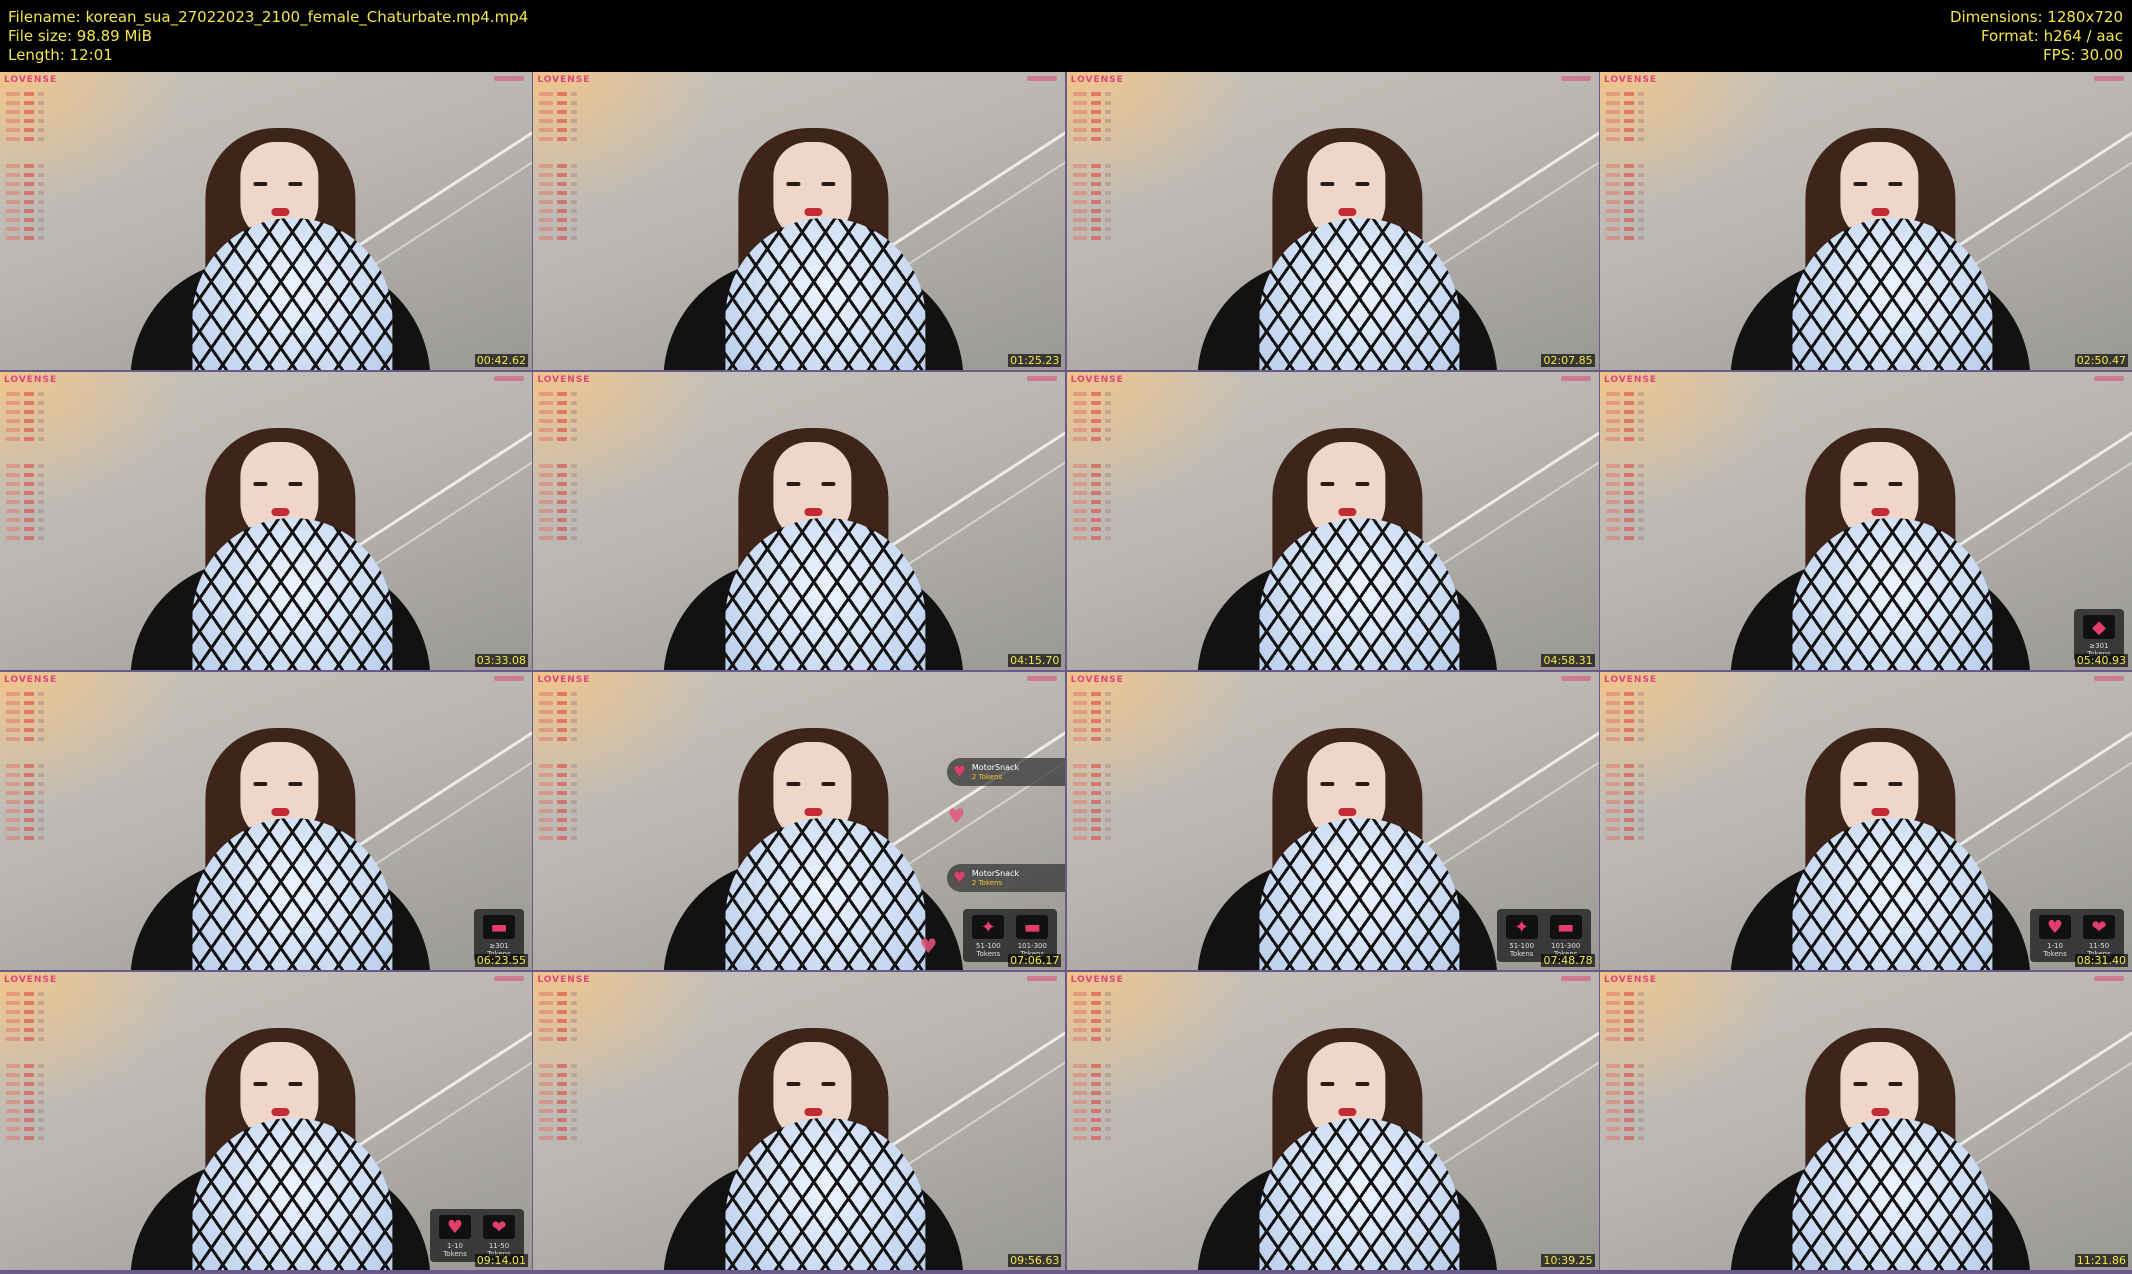 This screenshot has width=2132, height=1274. I want to click on timestamp: 04:58.31, so click(1568, 660).